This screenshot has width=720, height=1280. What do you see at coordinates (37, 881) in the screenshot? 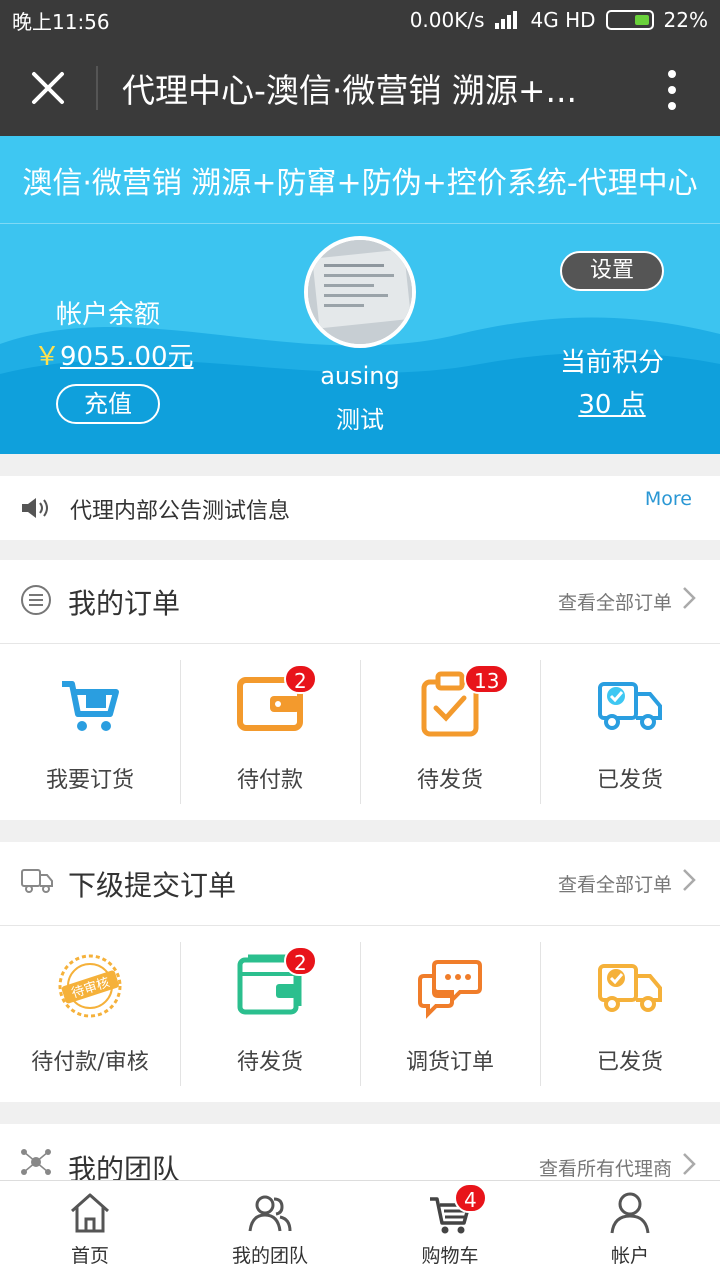
I see `truck-outline-icon` at bounding box center [37, 881].